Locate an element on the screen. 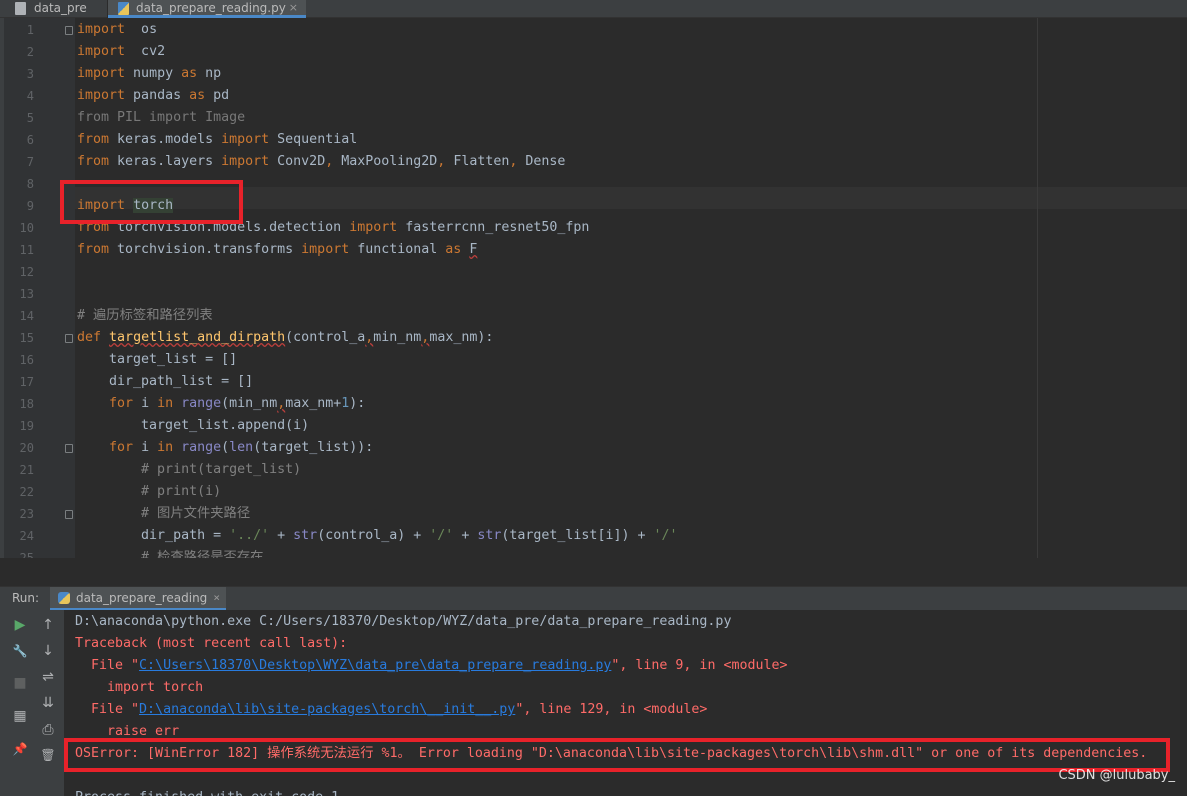 This screenshot has width=1187, height=796. run-toolbar: ▶ ↑ 🔧 ↓ ■ ⇌ ⇊ ▦ ⎙ 📌 🗑 is located at coordinates (32, 703).